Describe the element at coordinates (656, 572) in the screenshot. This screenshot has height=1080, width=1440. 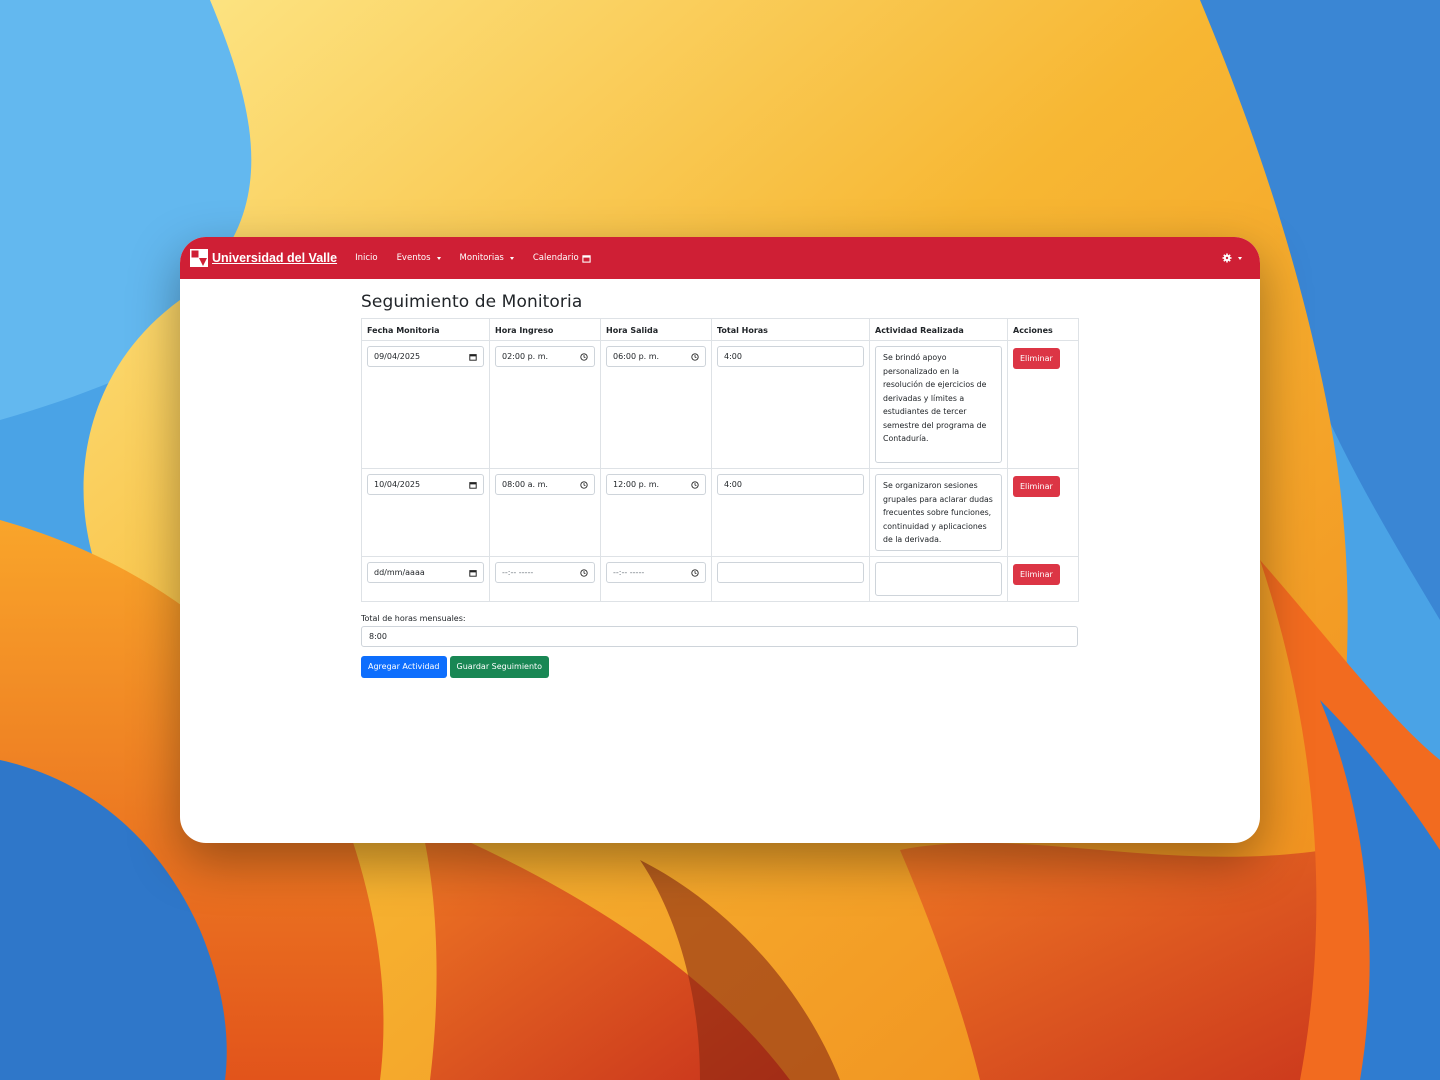
I see `time-out-input: --:-- -----` at that location.